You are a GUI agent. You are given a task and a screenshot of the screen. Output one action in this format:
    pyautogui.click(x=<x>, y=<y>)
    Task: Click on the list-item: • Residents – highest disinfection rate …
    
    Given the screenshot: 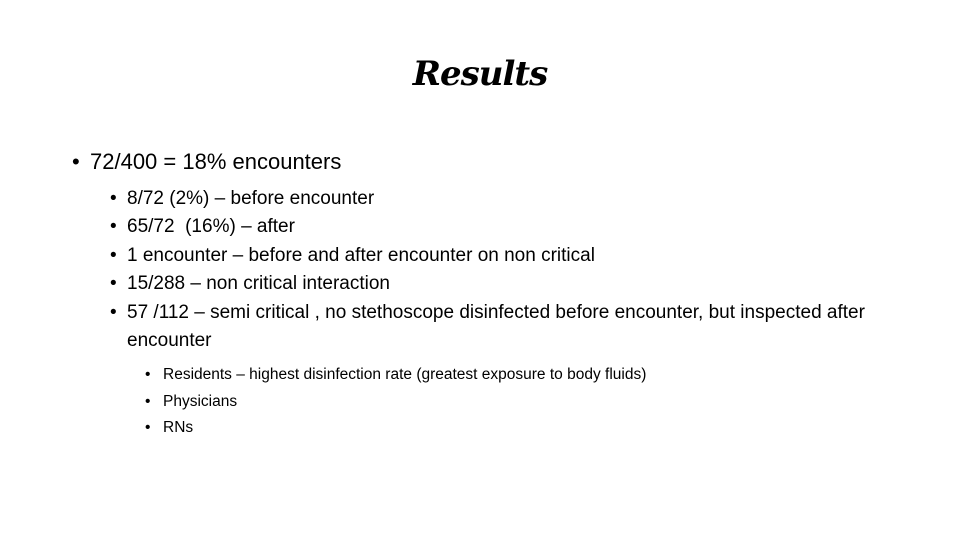 What is the action you would take?
    pyautogui.click(x=495, y=375)
    